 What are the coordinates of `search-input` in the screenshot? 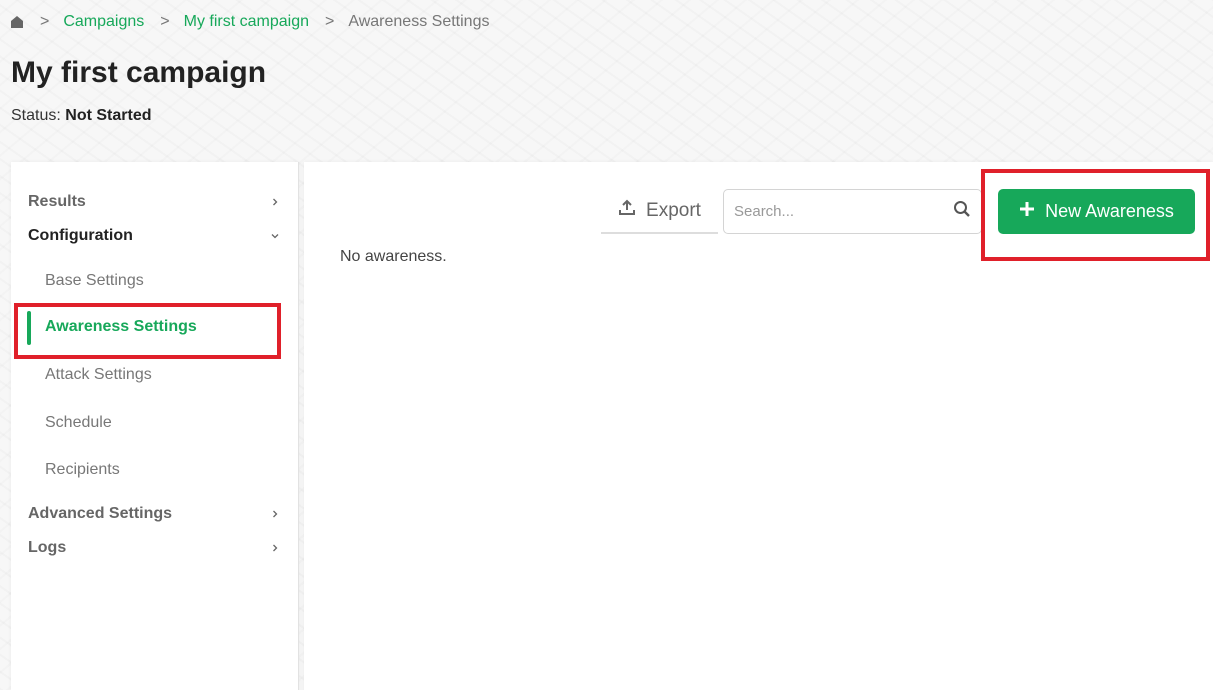 It's located at (843, 211).